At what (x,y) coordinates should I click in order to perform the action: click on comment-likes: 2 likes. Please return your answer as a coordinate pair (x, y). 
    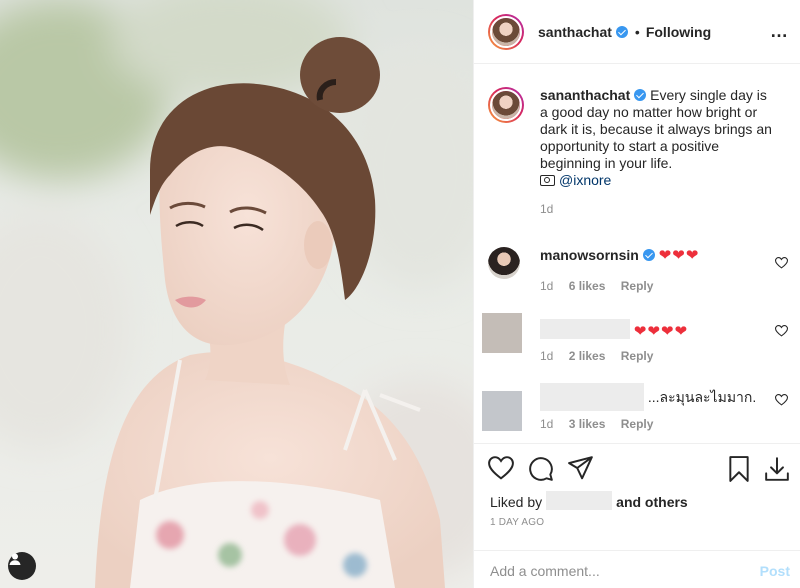
    Looking at the image, I should click on (587, 356).